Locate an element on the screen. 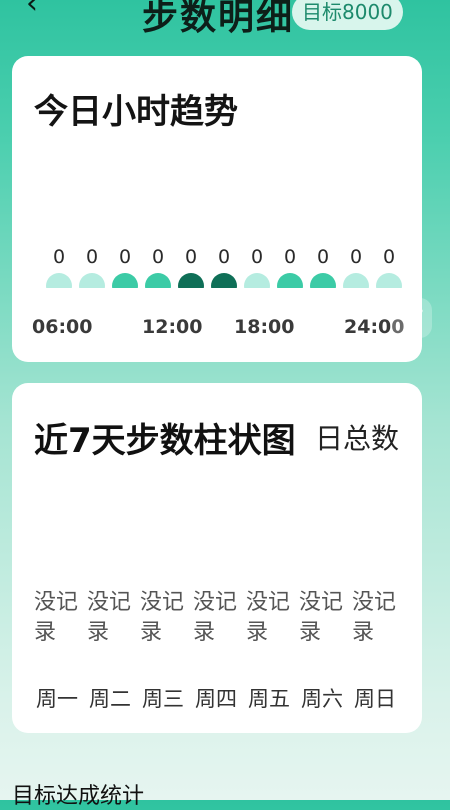 The image size is (450, 810). bubble-baseline is located at coordinates (217, 298).